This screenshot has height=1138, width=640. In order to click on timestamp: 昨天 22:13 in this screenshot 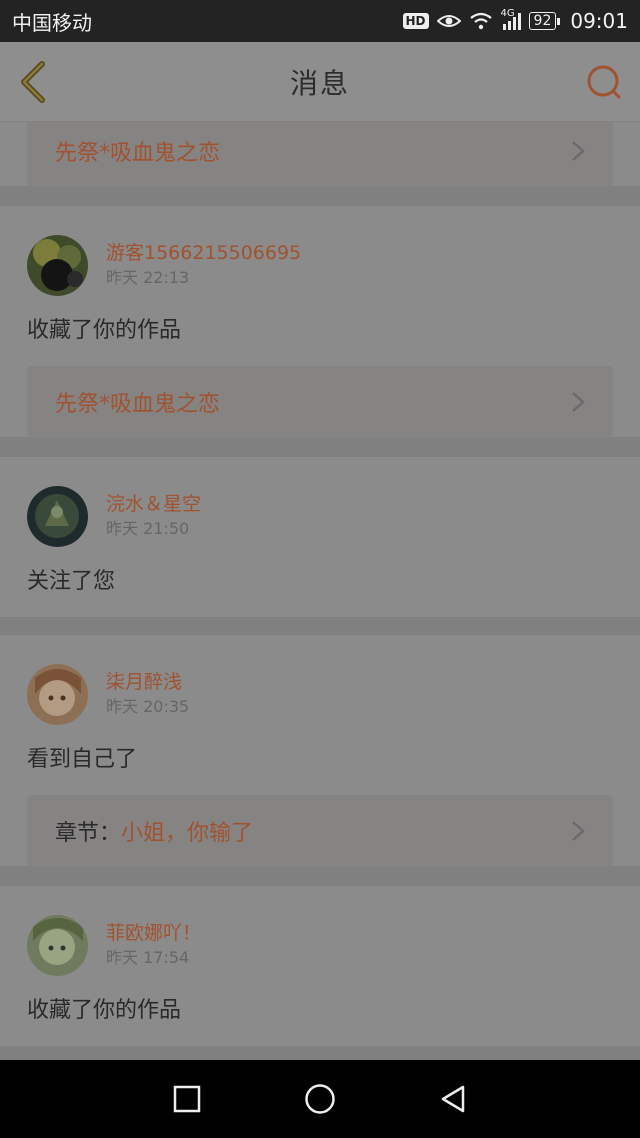, I will do `click(148, 277)`.